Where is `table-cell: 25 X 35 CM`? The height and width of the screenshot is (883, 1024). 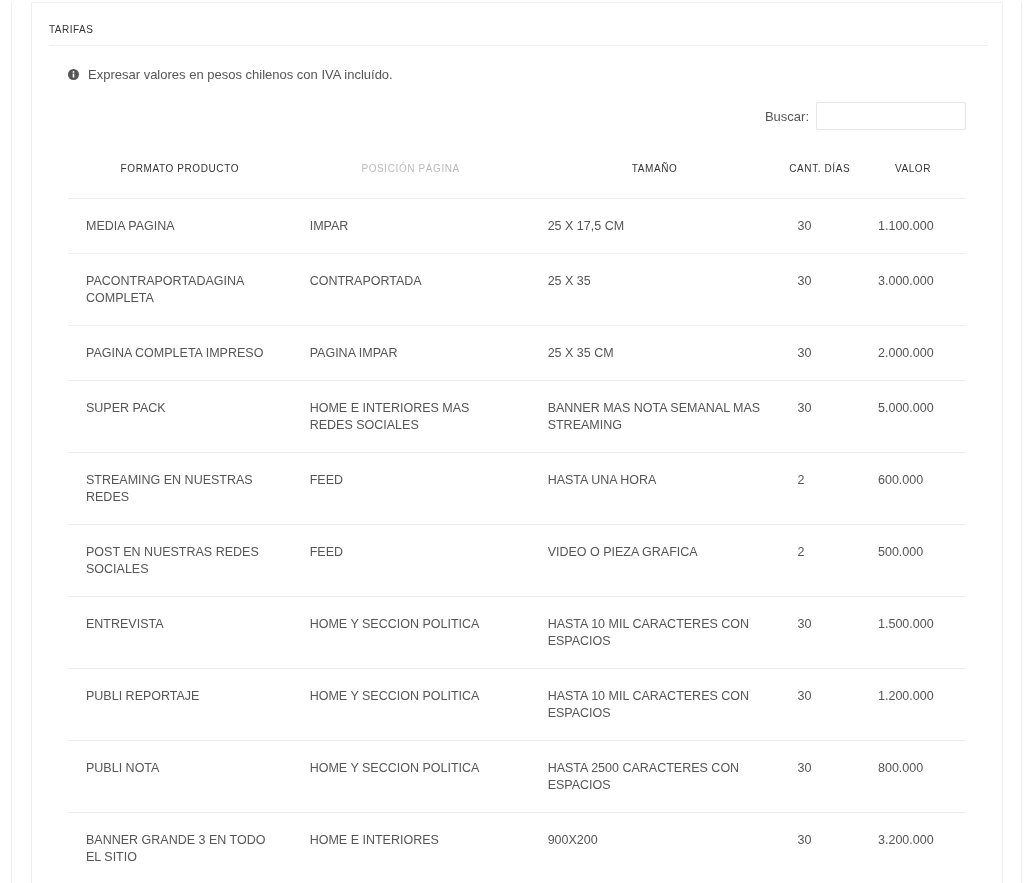
table-cell: 25 X 35 CM is located at coordinates (654, 353).